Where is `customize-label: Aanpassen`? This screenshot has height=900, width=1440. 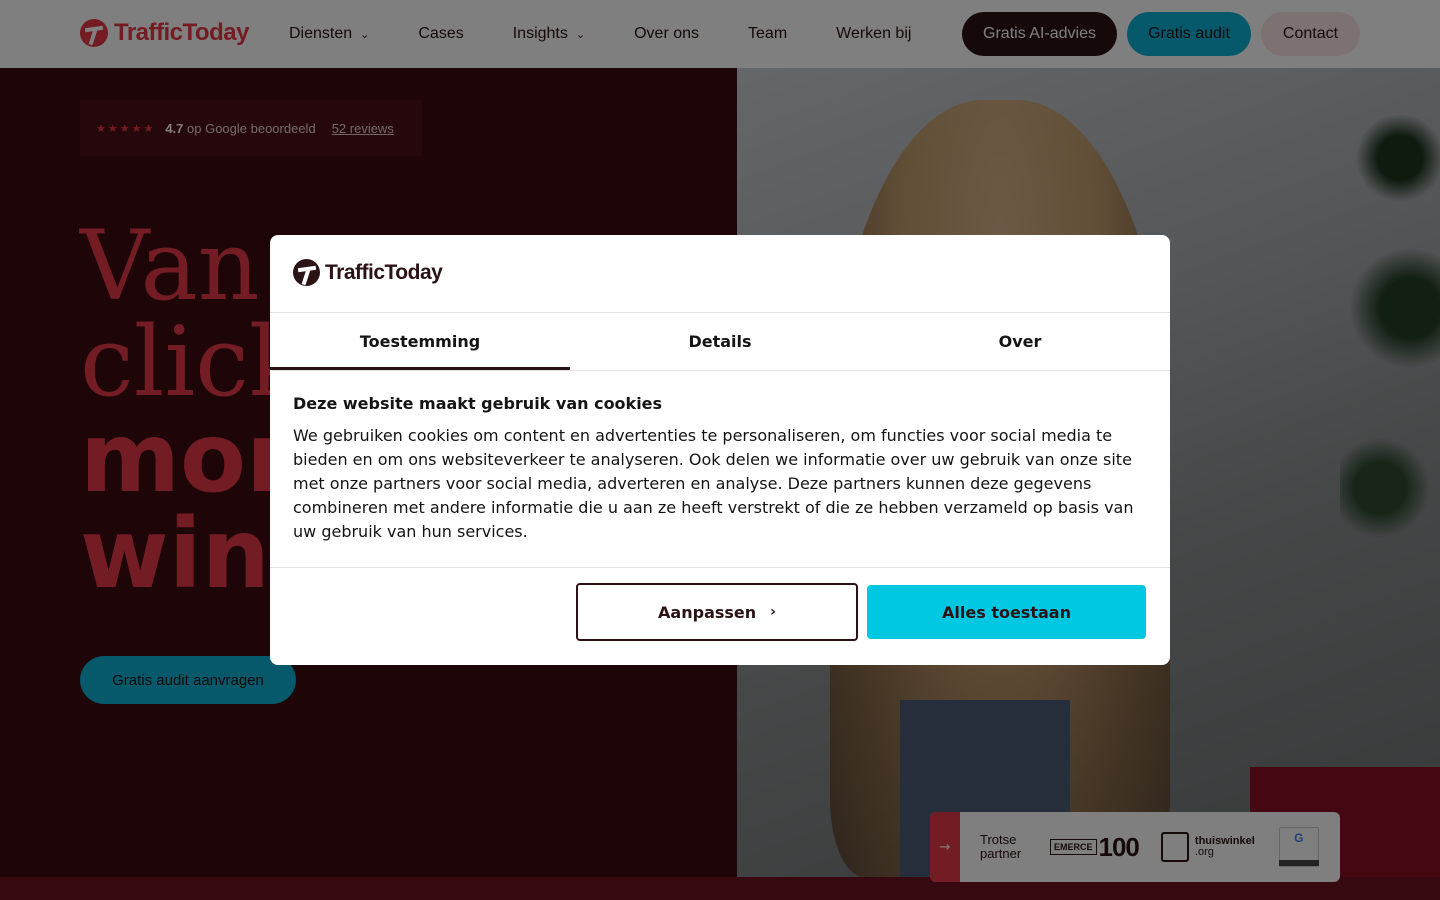 customize-label: Aanpassen is located at coordinates (707, 612).